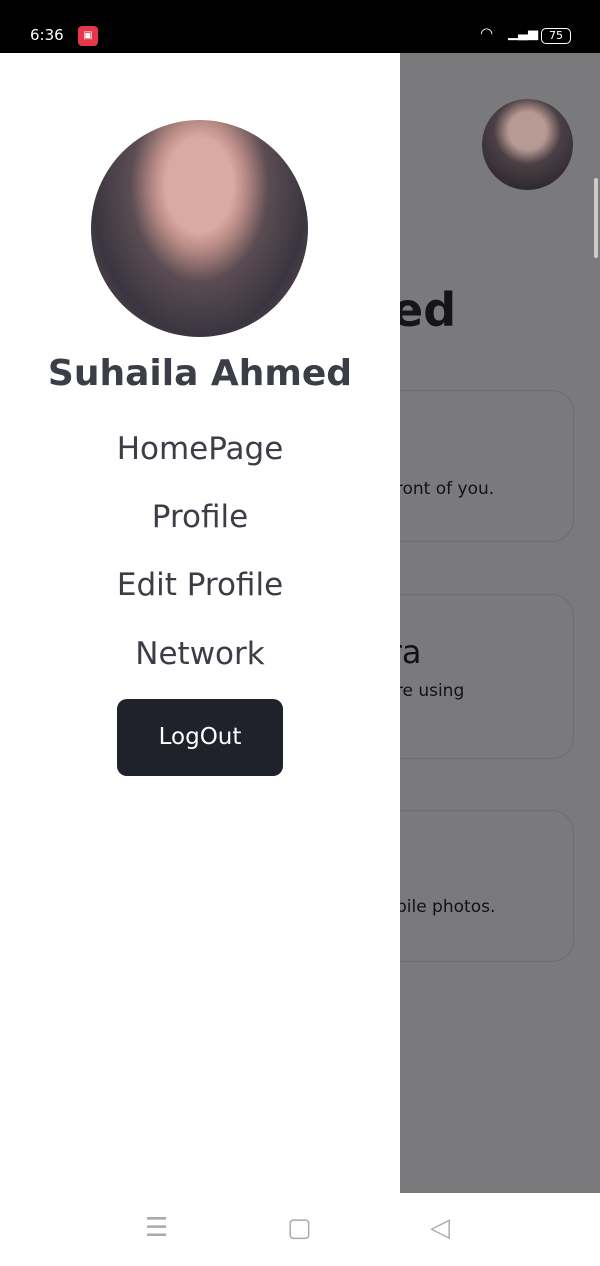 Image resolution: width=600 pixels, height=1266 pixels. What do you see at coordinates (487, 676) in the screenshot?
I see `option-card: era efore using` at bounding box center [487, 676].